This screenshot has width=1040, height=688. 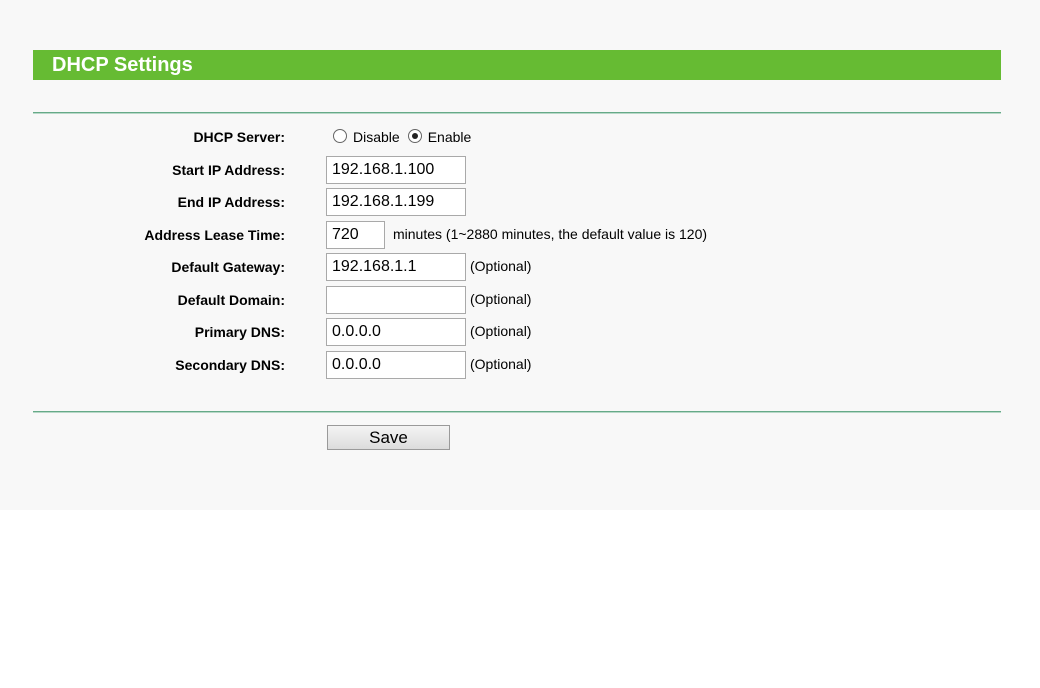 What do you see at coordinates (517, 65) in the screenshot?
I see `header-bar: DHCP Settings` at bounding box center [517, 65].